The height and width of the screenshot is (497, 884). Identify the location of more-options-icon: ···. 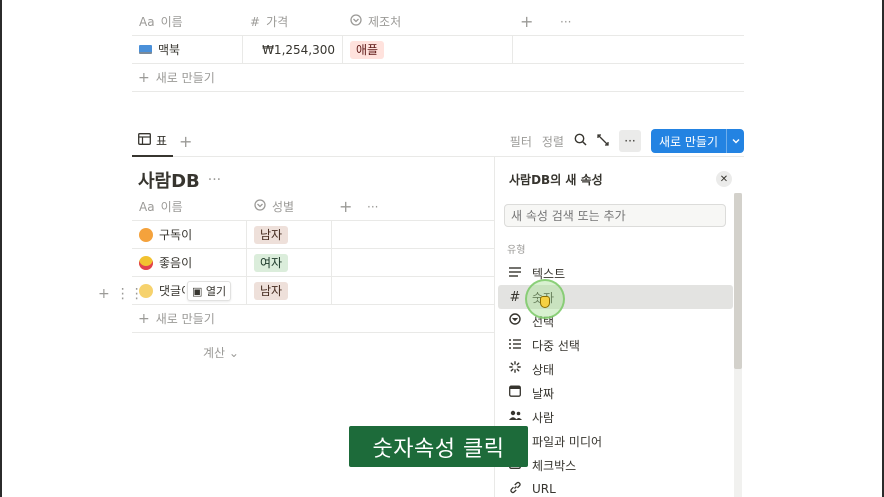
(214, 180).